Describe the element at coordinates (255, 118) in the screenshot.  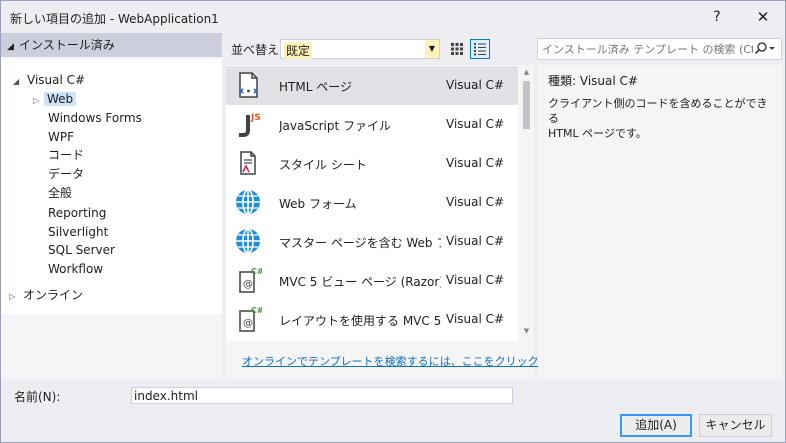
I see `svg-text: JS` at that location.